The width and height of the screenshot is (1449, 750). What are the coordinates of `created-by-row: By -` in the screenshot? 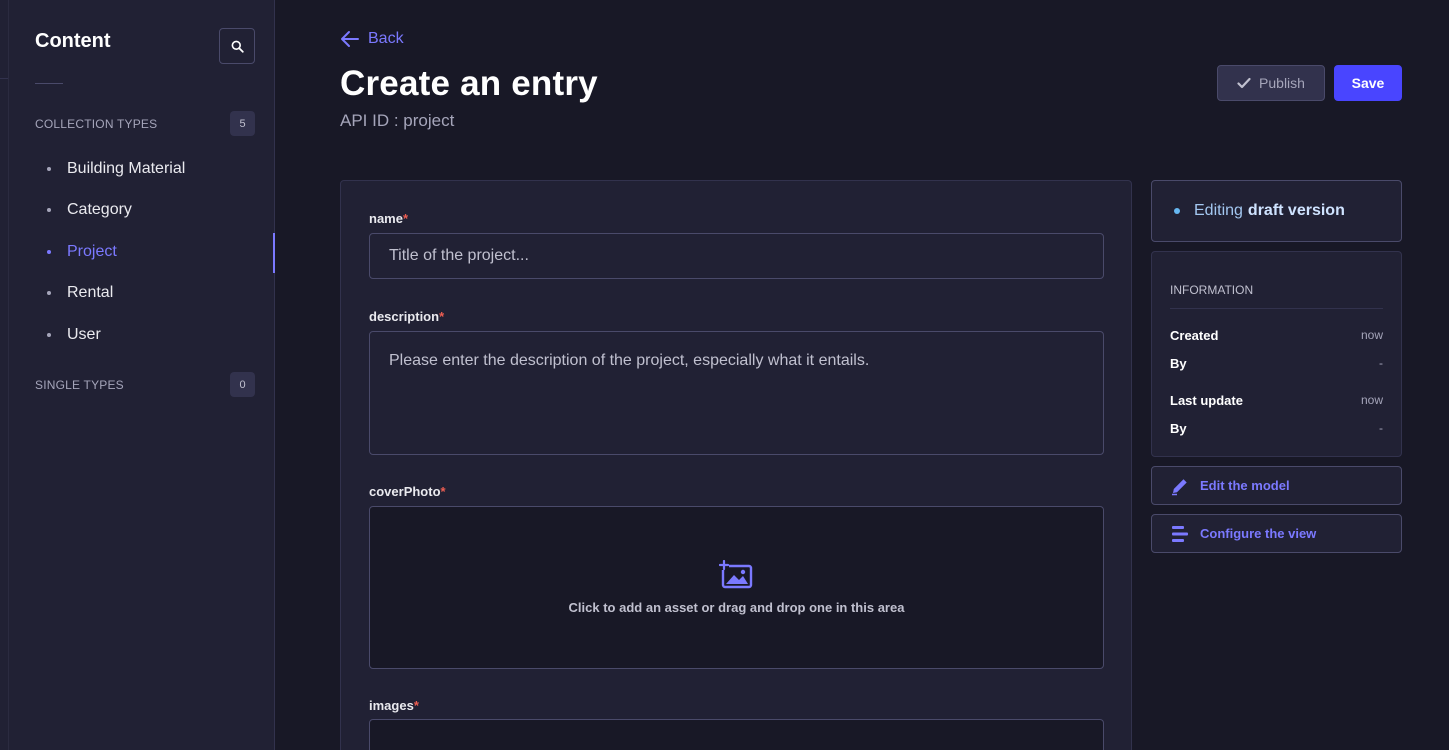 It's located at (1276, 363).